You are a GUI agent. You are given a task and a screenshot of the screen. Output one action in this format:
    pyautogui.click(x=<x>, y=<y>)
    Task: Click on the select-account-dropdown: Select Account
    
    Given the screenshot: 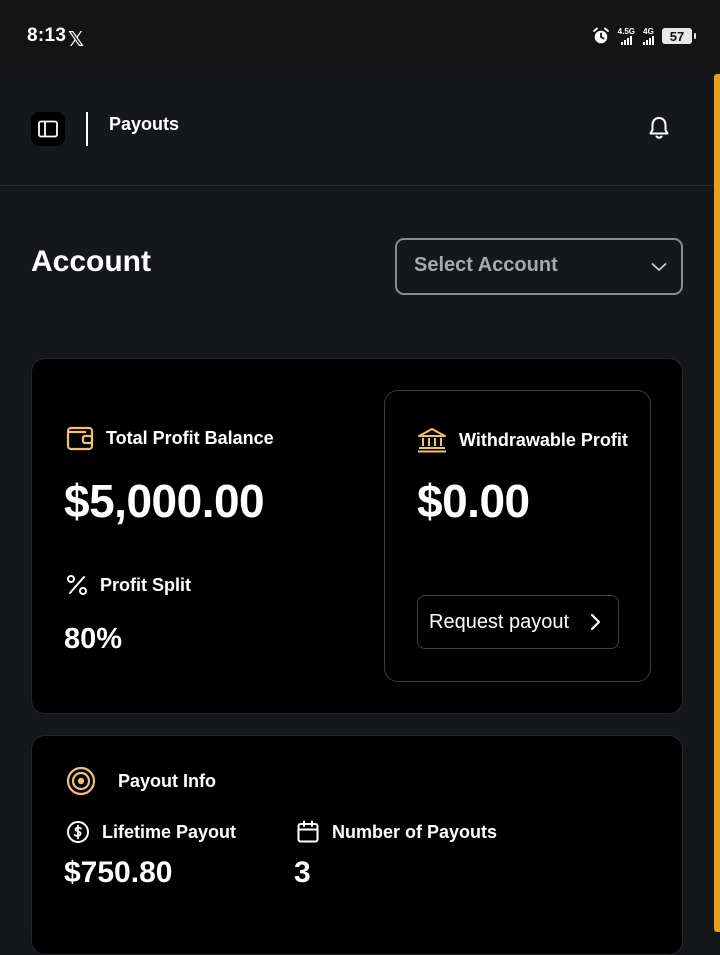 What is the action you would take?
    pyautogui.click(x=539, y=266)
    